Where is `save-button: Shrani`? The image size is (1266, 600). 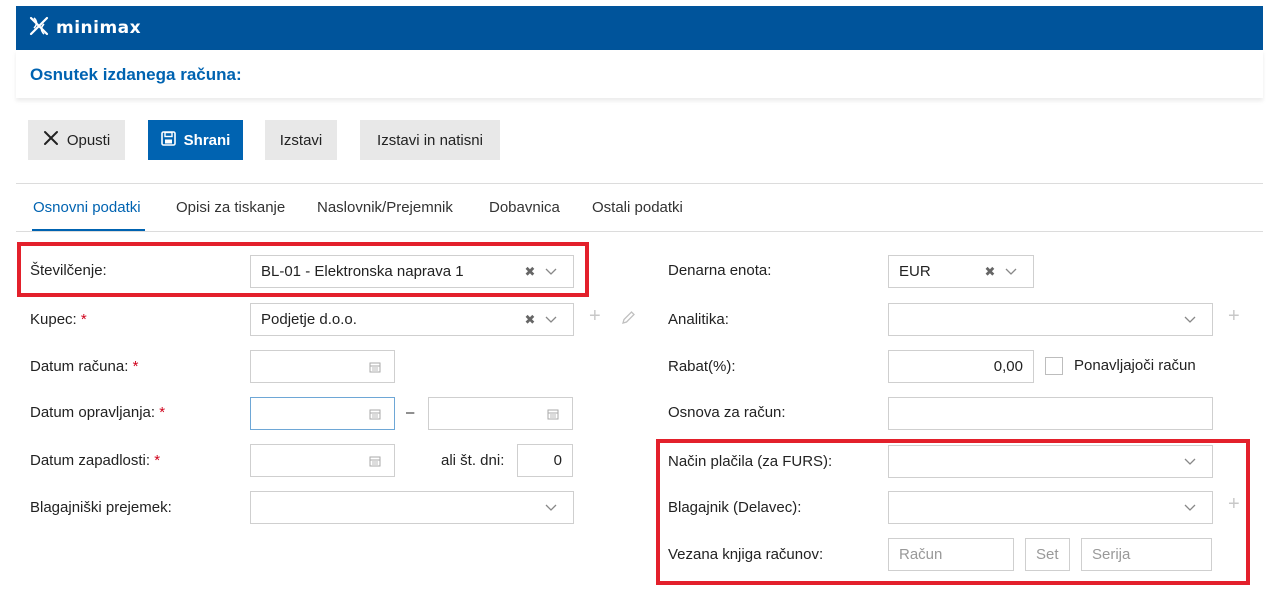 save-button: Shrani is located at coordinates (195, 140).